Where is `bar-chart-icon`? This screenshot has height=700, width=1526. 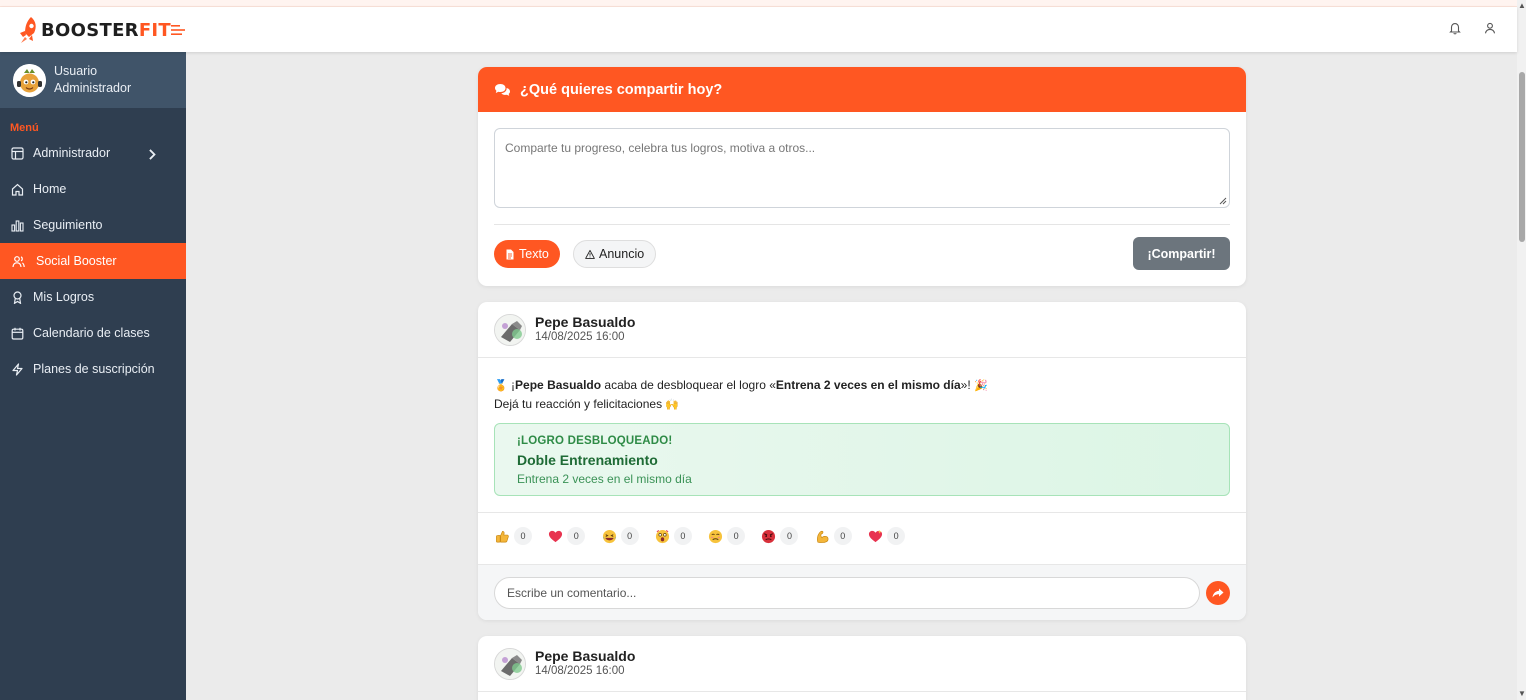 bar-chart-icon is located at coordinates (17, 225).